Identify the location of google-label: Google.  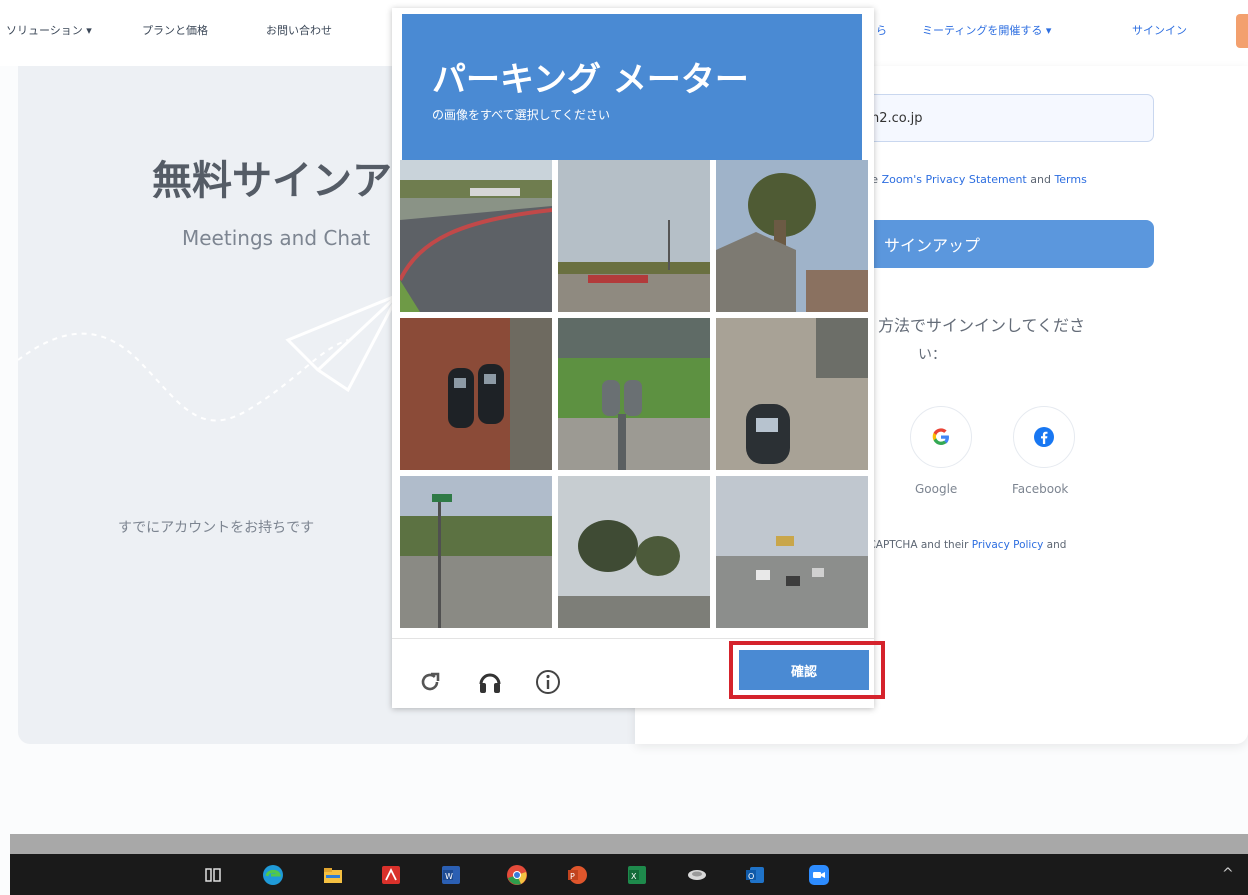
(936, 489).